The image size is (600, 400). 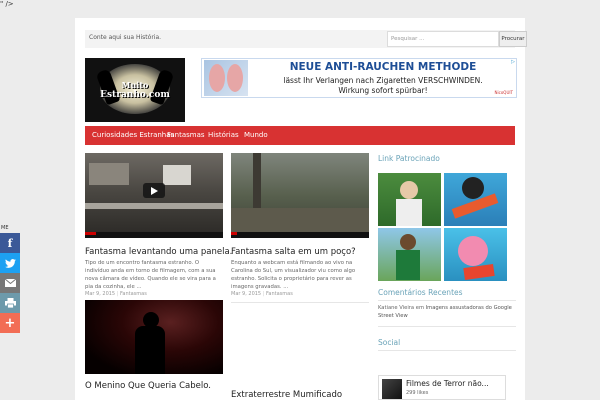 What do you see at coordinates (383, 67) in the screenshot?
I see `ad-headline: NEUE ANTI-RAUCHEN METHODE` at bounding box center [383, 67].